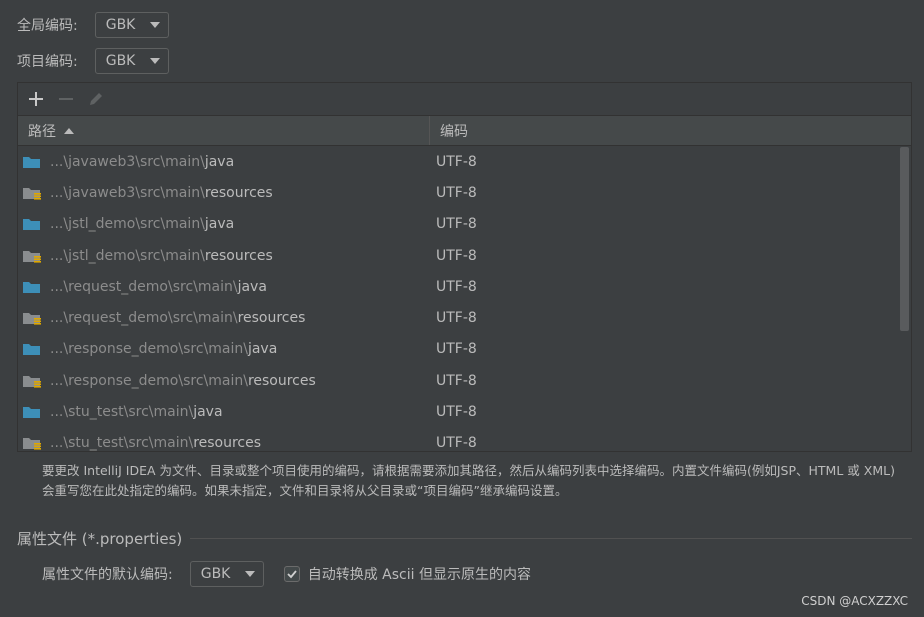 This screenshot has height=617, width=924. I want to click on path-cell: ...\response_demo\src\main\ resources, so click(223, 381).